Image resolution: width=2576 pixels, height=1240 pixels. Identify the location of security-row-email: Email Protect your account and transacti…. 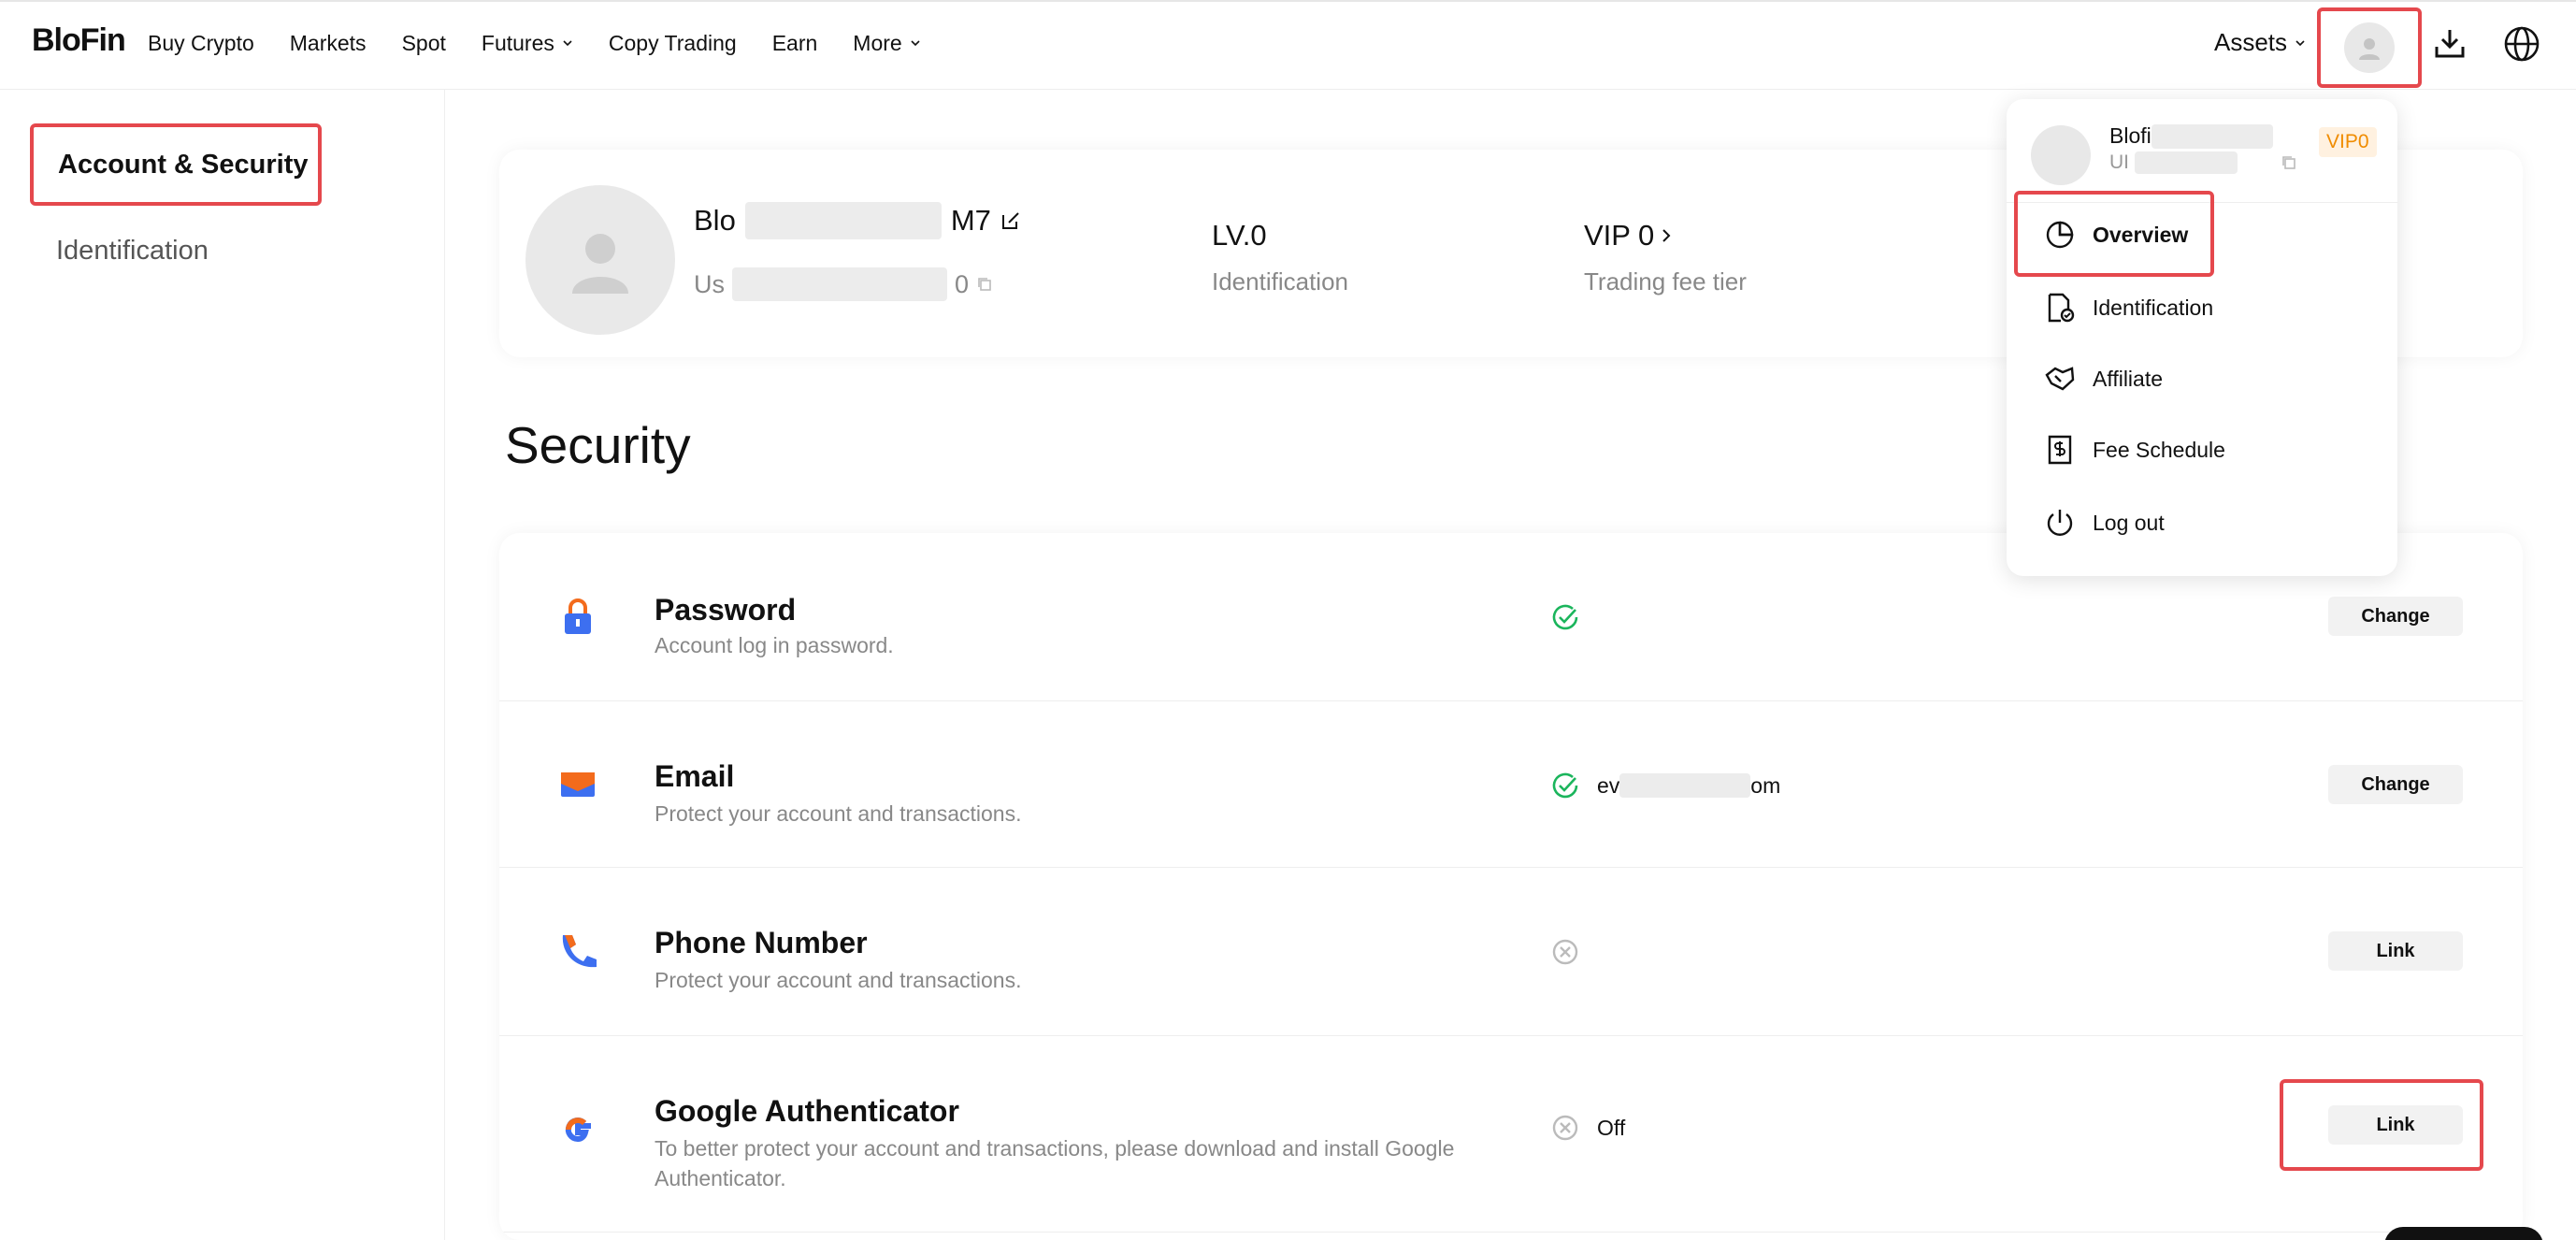
(1511, 784).